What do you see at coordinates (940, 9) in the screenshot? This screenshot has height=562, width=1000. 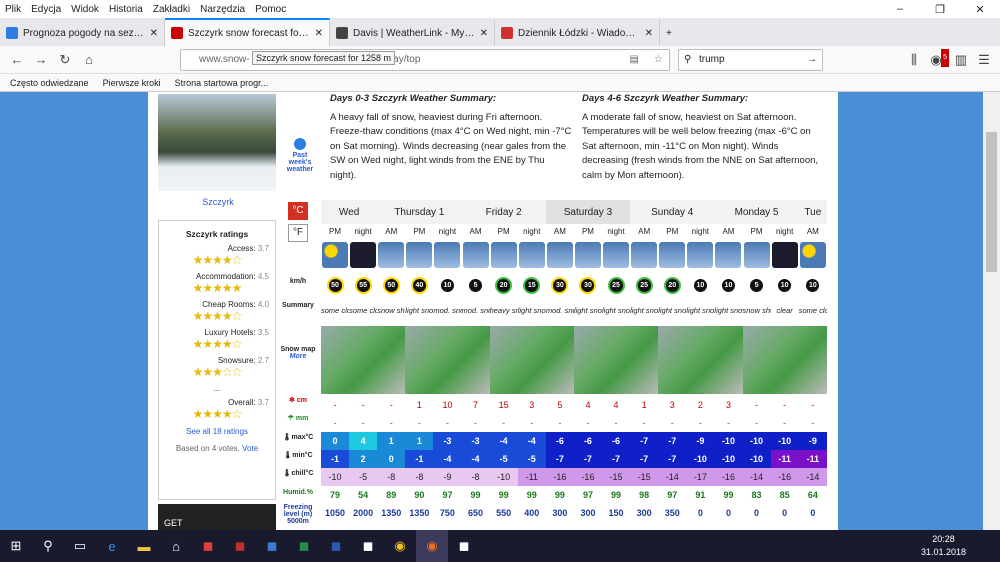 I see `maximize-icon: ❐` at bounding box center [940, 9].